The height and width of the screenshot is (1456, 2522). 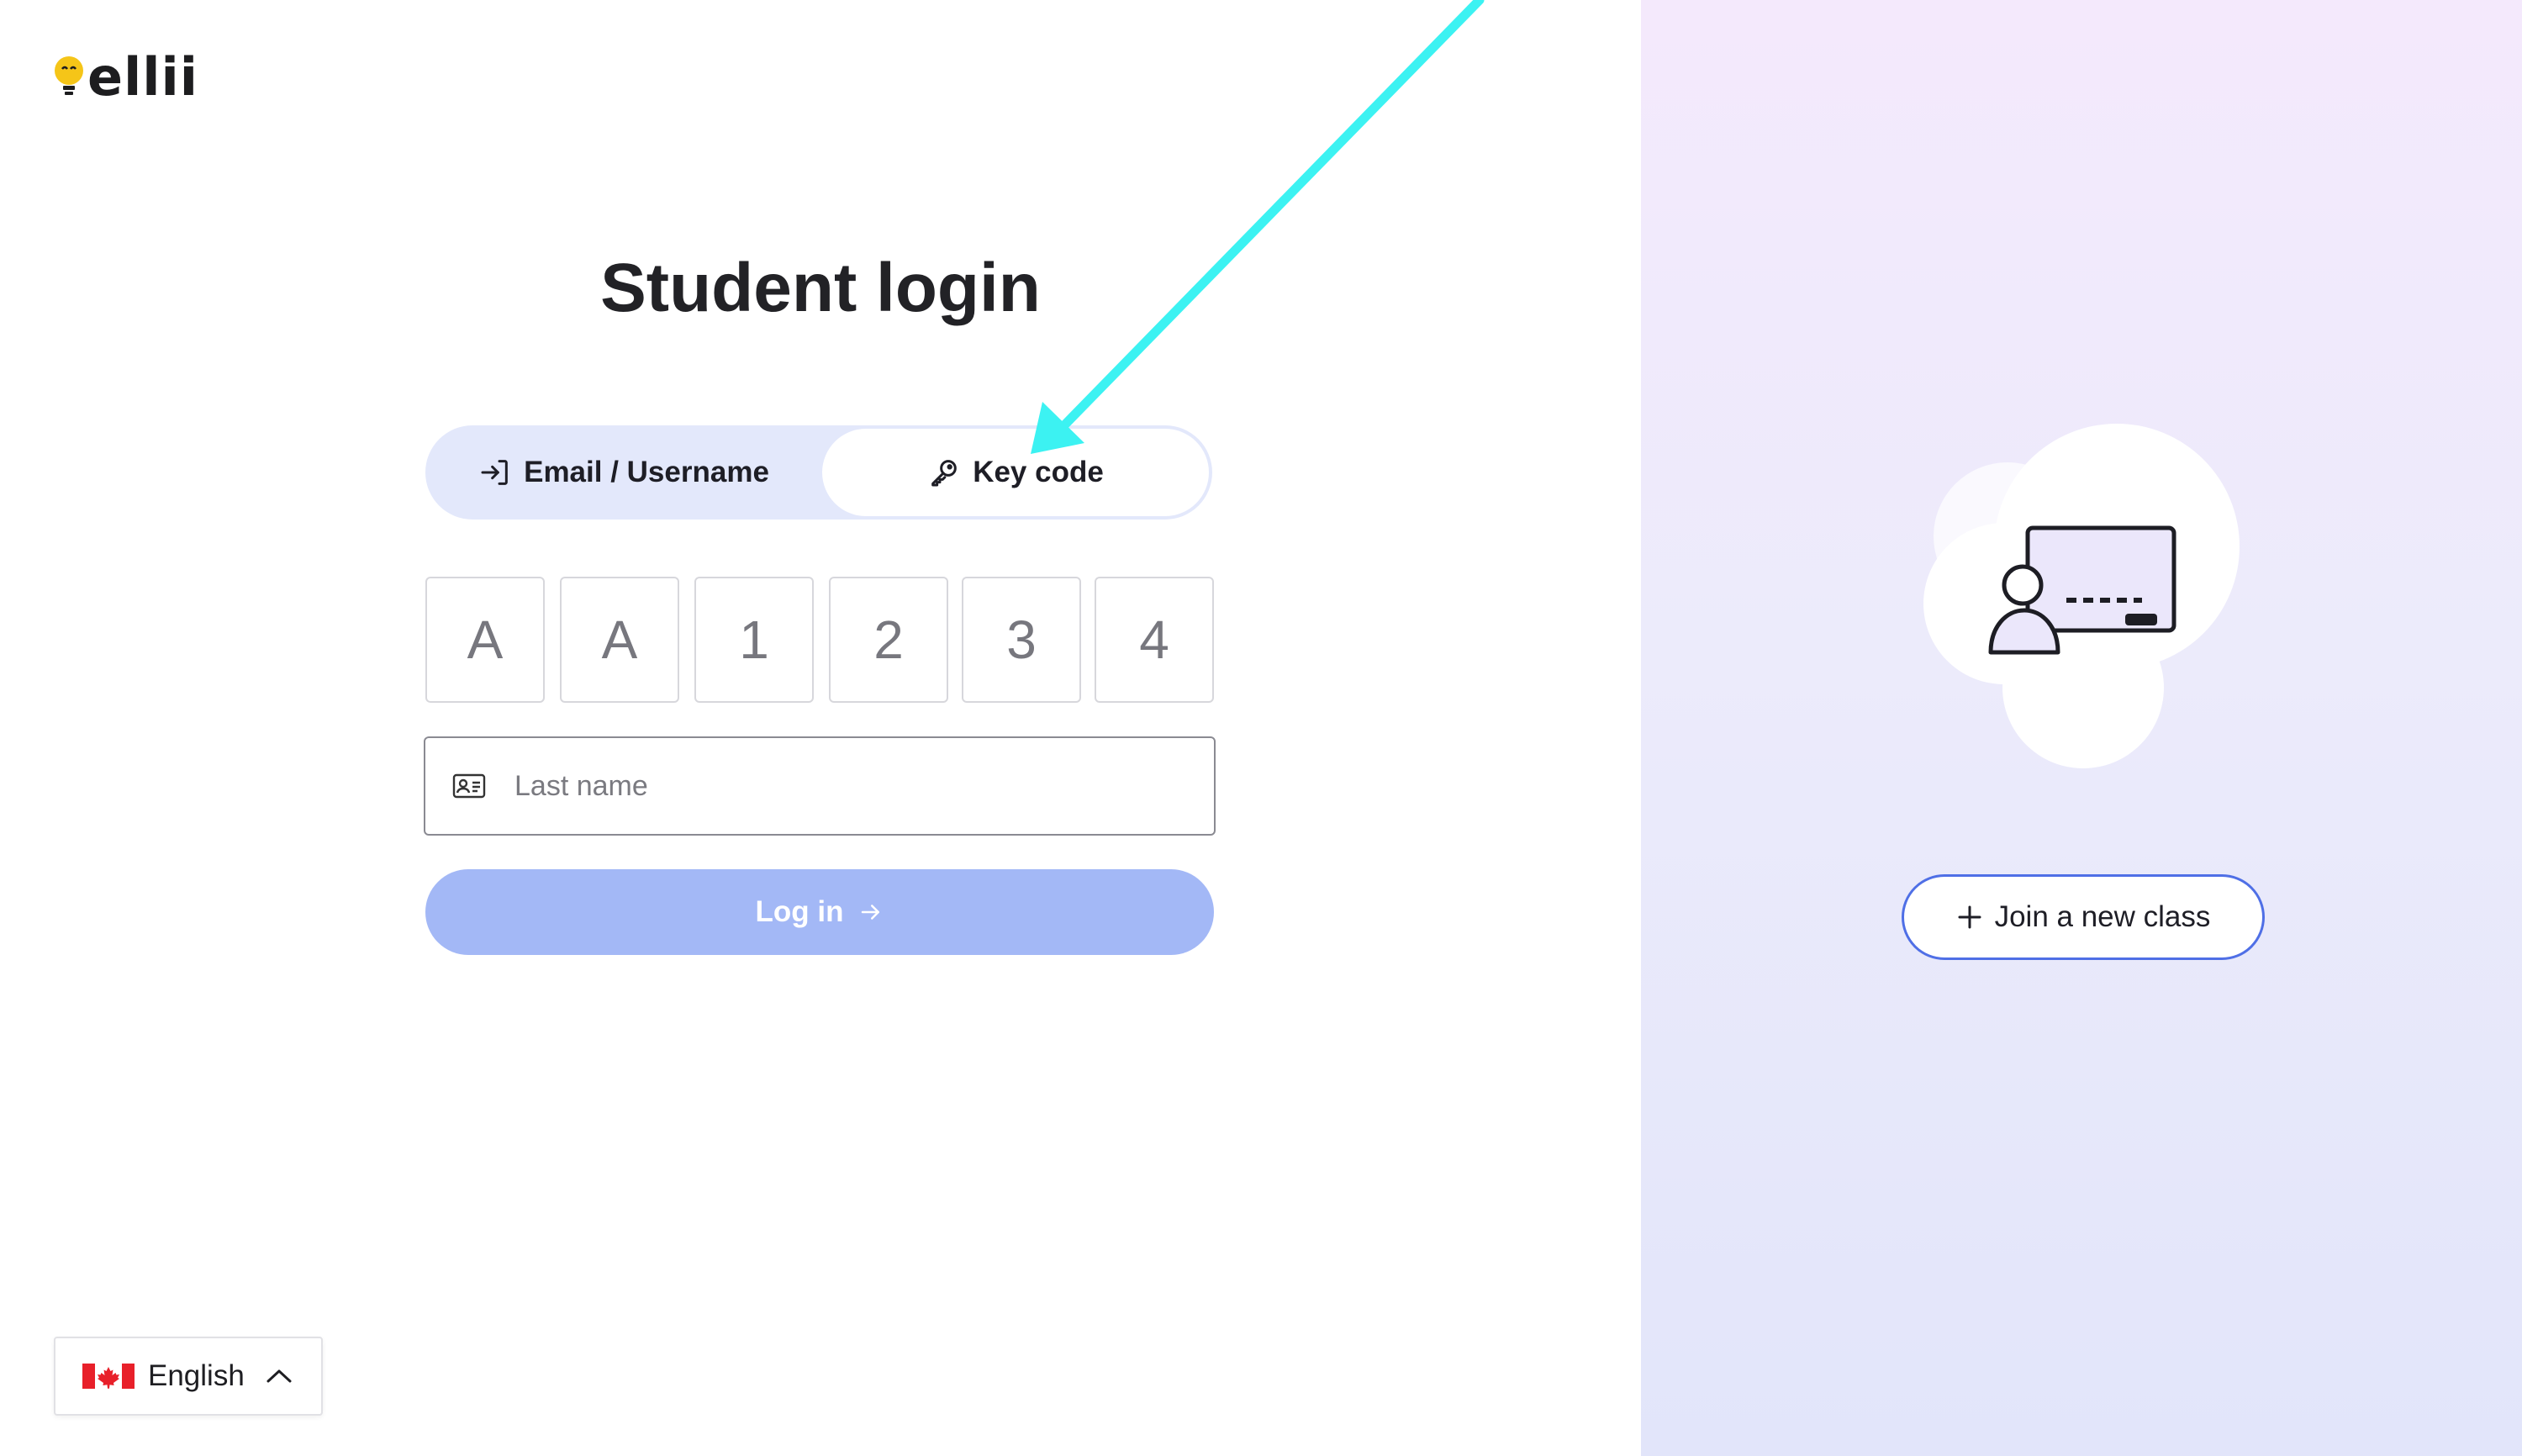 I want to click on key-code-inputs: A A 1 2 3 4, so click(x=819, y=640).